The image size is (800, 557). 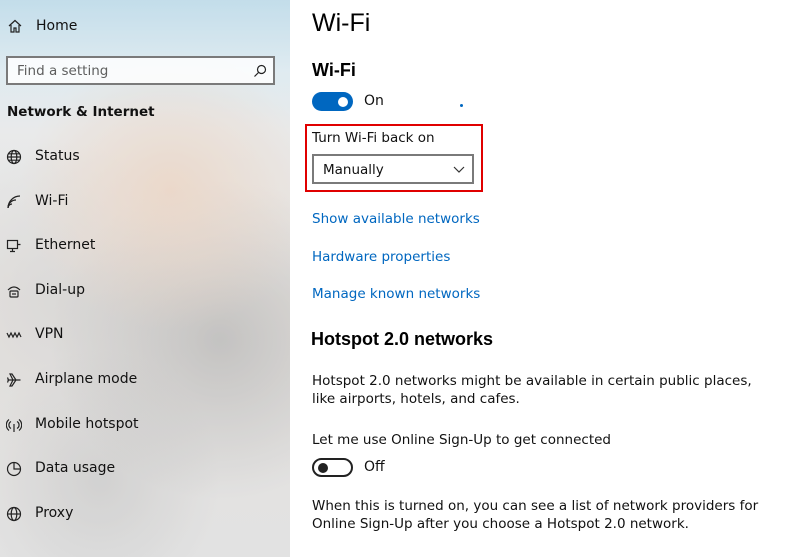 I want to click on turn-wifi-back-on-label: Turn Wi-Fi back on, so click(x=373, y=138).